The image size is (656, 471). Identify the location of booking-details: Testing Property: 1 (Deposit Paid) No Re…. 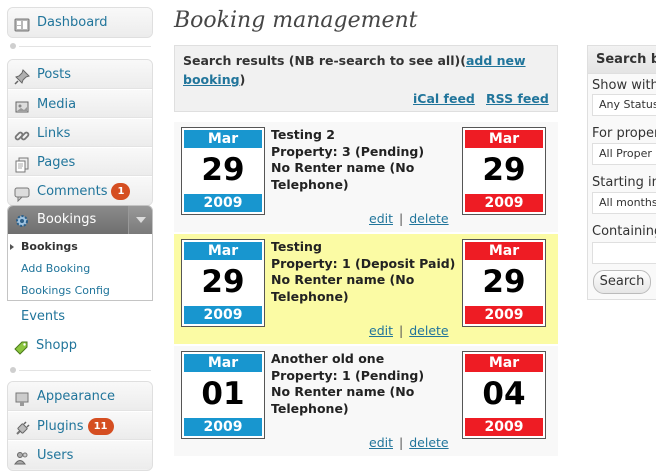
(366, 272).